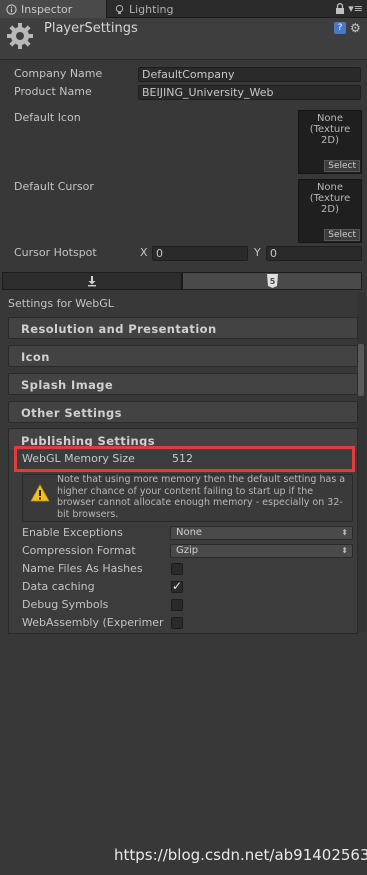 This screenshot has height=875, width=367. Describe the element at coordinates (40, 493) in the screenshot. I see `warning-icon` at that location.